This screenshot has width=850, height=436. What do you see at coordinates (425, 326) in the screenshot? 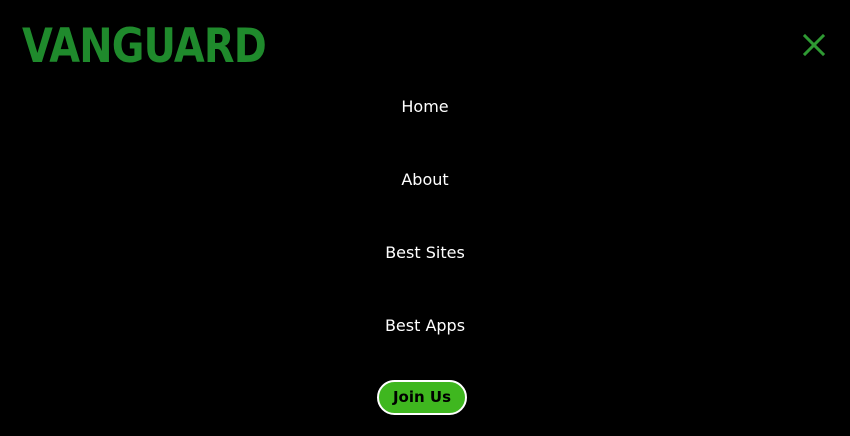
I see `nav-item-best-apps: Best Apps` at bounding box center [425, 326].